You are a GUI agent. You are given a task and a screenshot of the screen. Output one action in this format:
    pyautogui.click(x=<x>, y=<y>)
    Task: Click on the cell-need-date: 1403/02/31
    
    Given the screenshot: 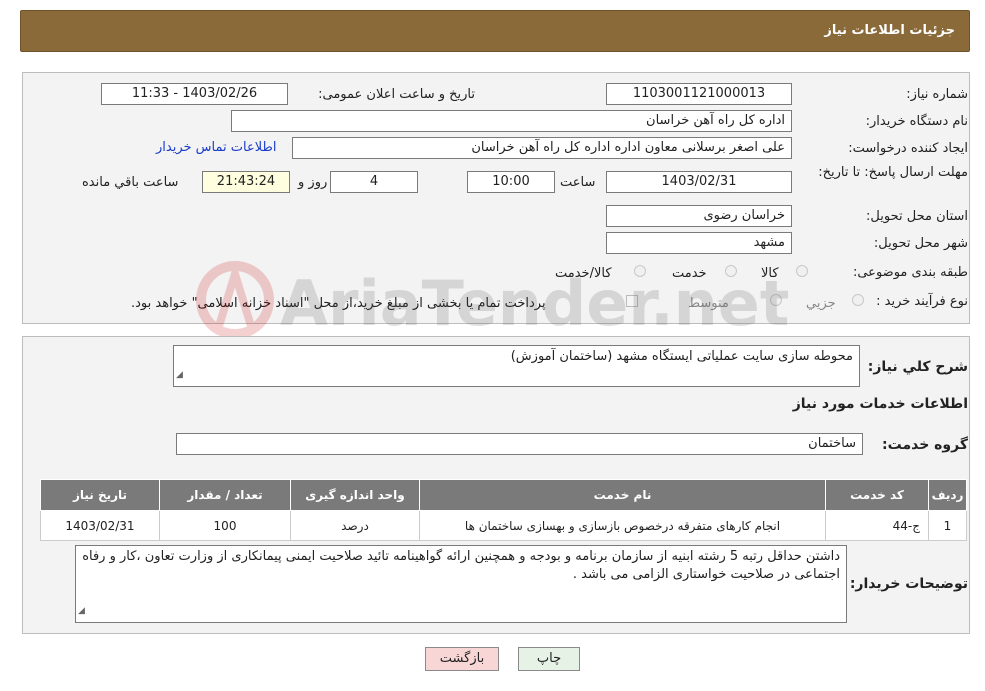 What is the action you would take?
    pyautogui.click(x=100, y=525)
    